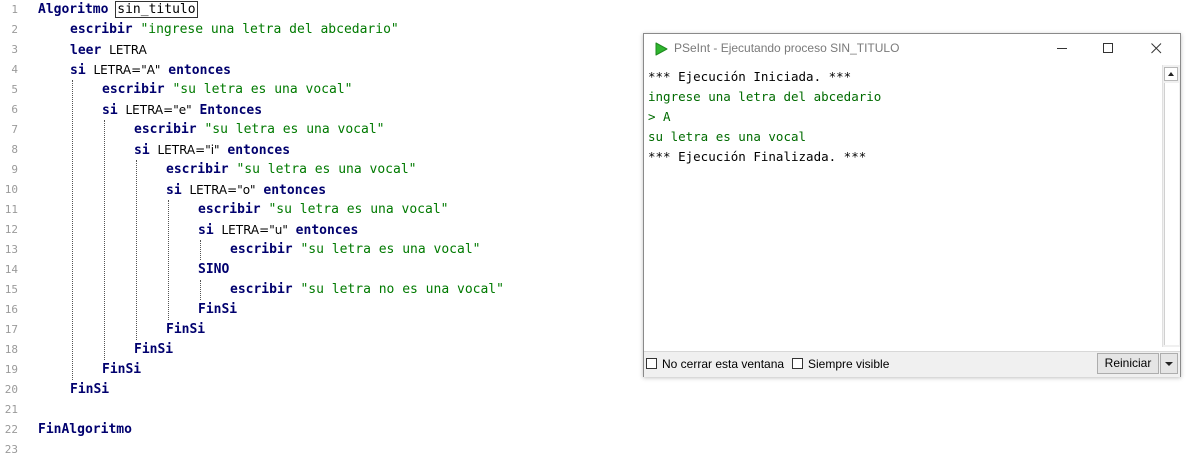  Describe the element at coordinates (757, 156) in the screenshot. I see `output-line: *** Ejecución Finalizada. ***` at that location.